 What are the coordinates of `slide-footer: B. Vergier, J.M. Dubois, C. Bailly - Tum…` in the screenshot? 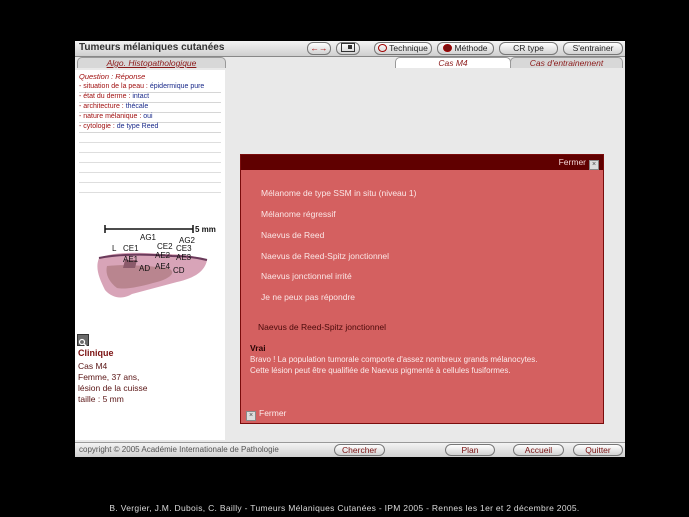 It's located at (344, 508).